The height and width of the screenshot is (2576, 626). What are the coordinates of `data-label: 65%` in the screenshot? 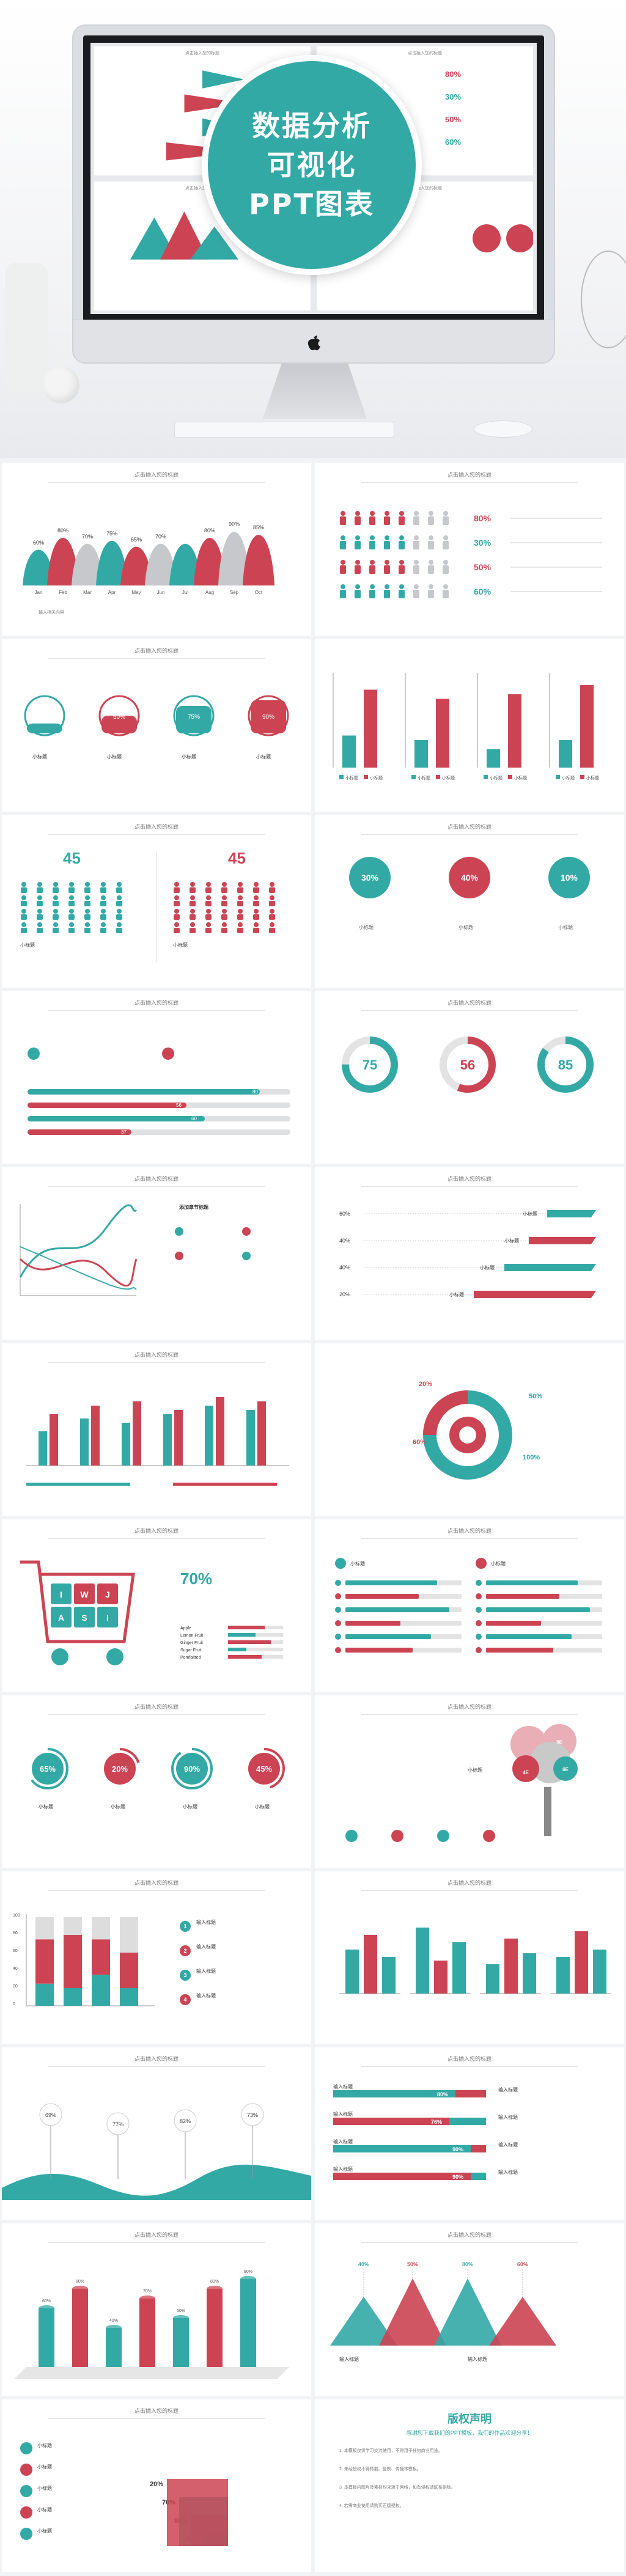 It's located at (136, 540).